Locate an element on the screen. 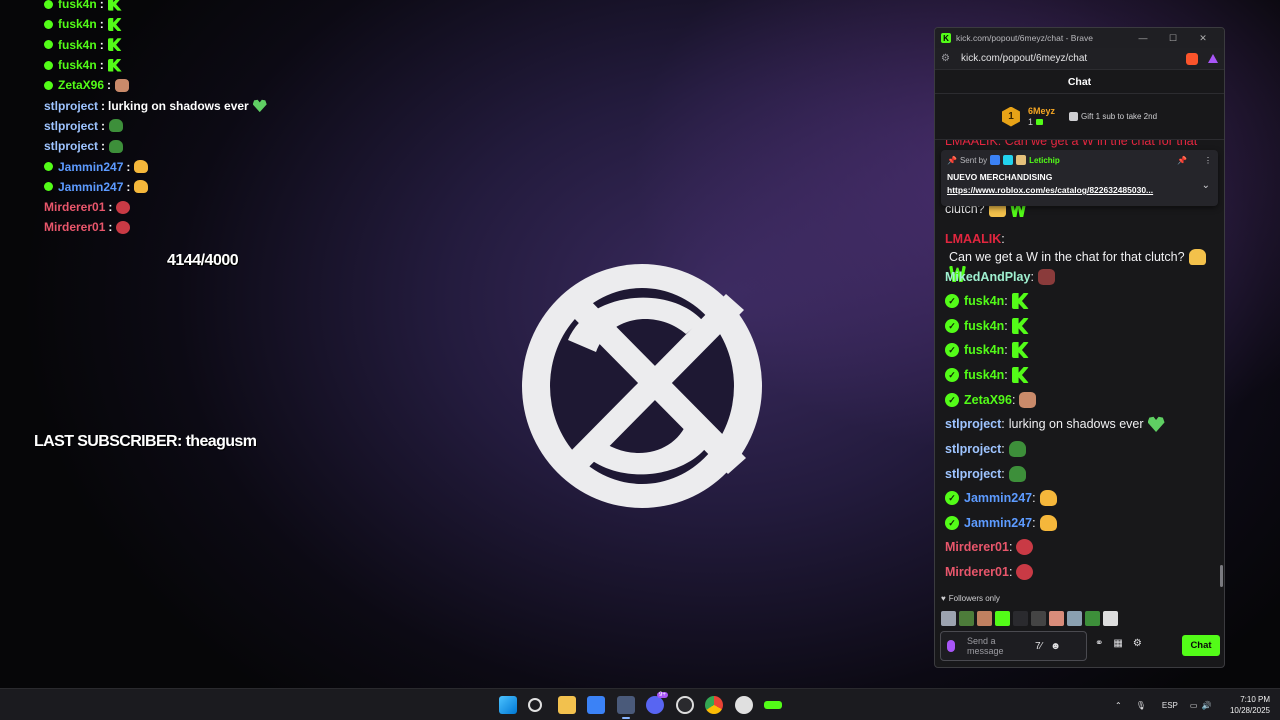 This screenshot has height=720, width=1280. chat-message: MikedAndPlay: is located at coordinates (1080, 277).